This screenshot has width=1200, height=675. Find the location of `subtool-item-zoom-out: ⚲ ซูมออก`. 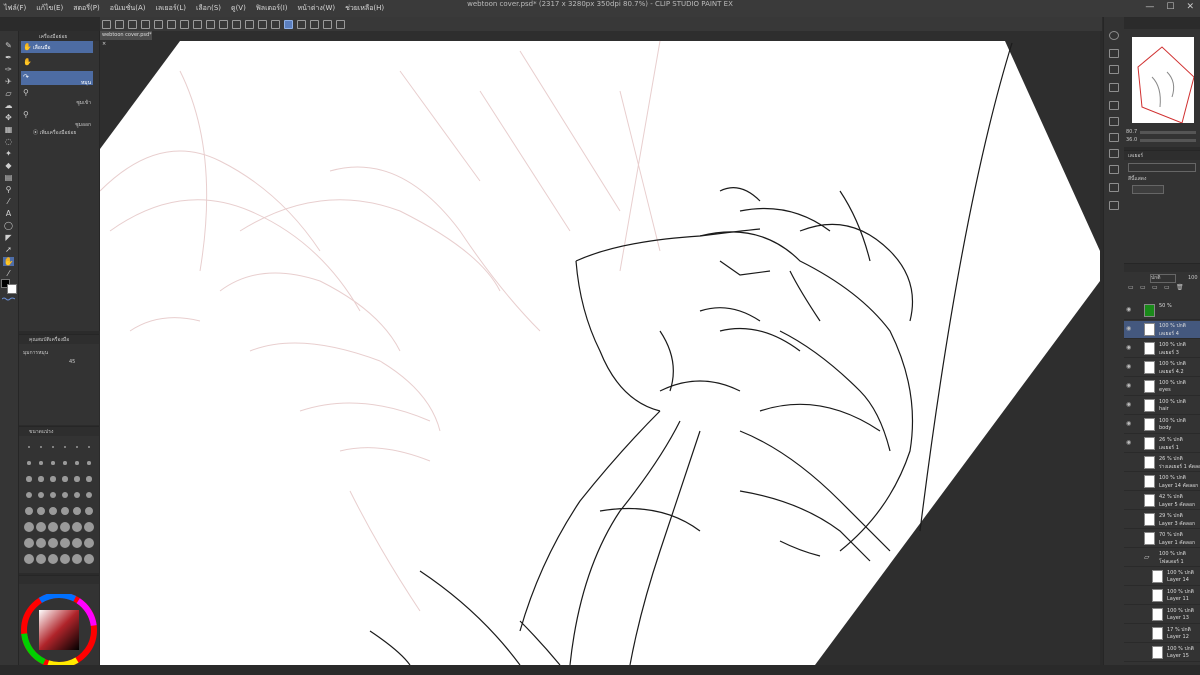

subtool-item-zoom-out: ⚲ ซูมออก is located at coordinates (57, 120).